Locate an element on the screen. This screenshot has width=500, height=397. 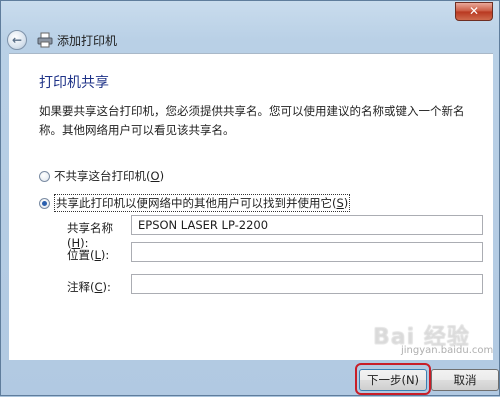
location-label: 位置(L): is located at coordinates (88, 255).